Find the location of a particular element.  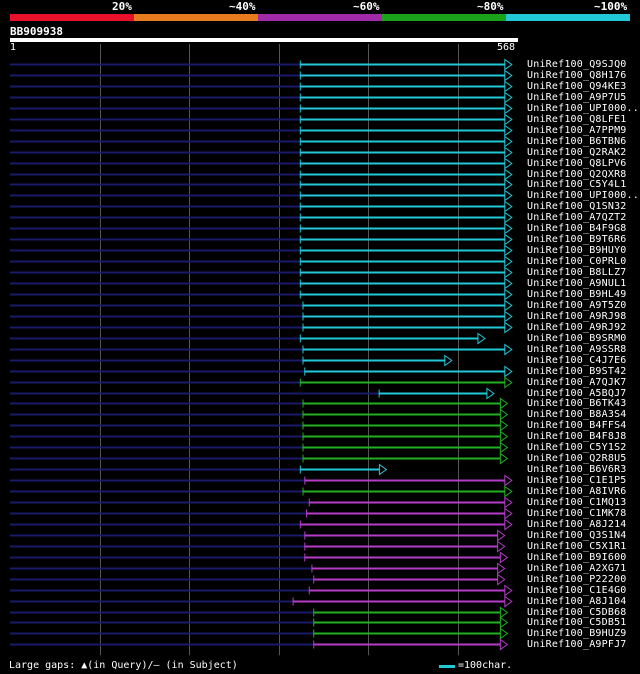

hit-label: UniRef100_B6TBN6 is located at coordinates (577, 141).